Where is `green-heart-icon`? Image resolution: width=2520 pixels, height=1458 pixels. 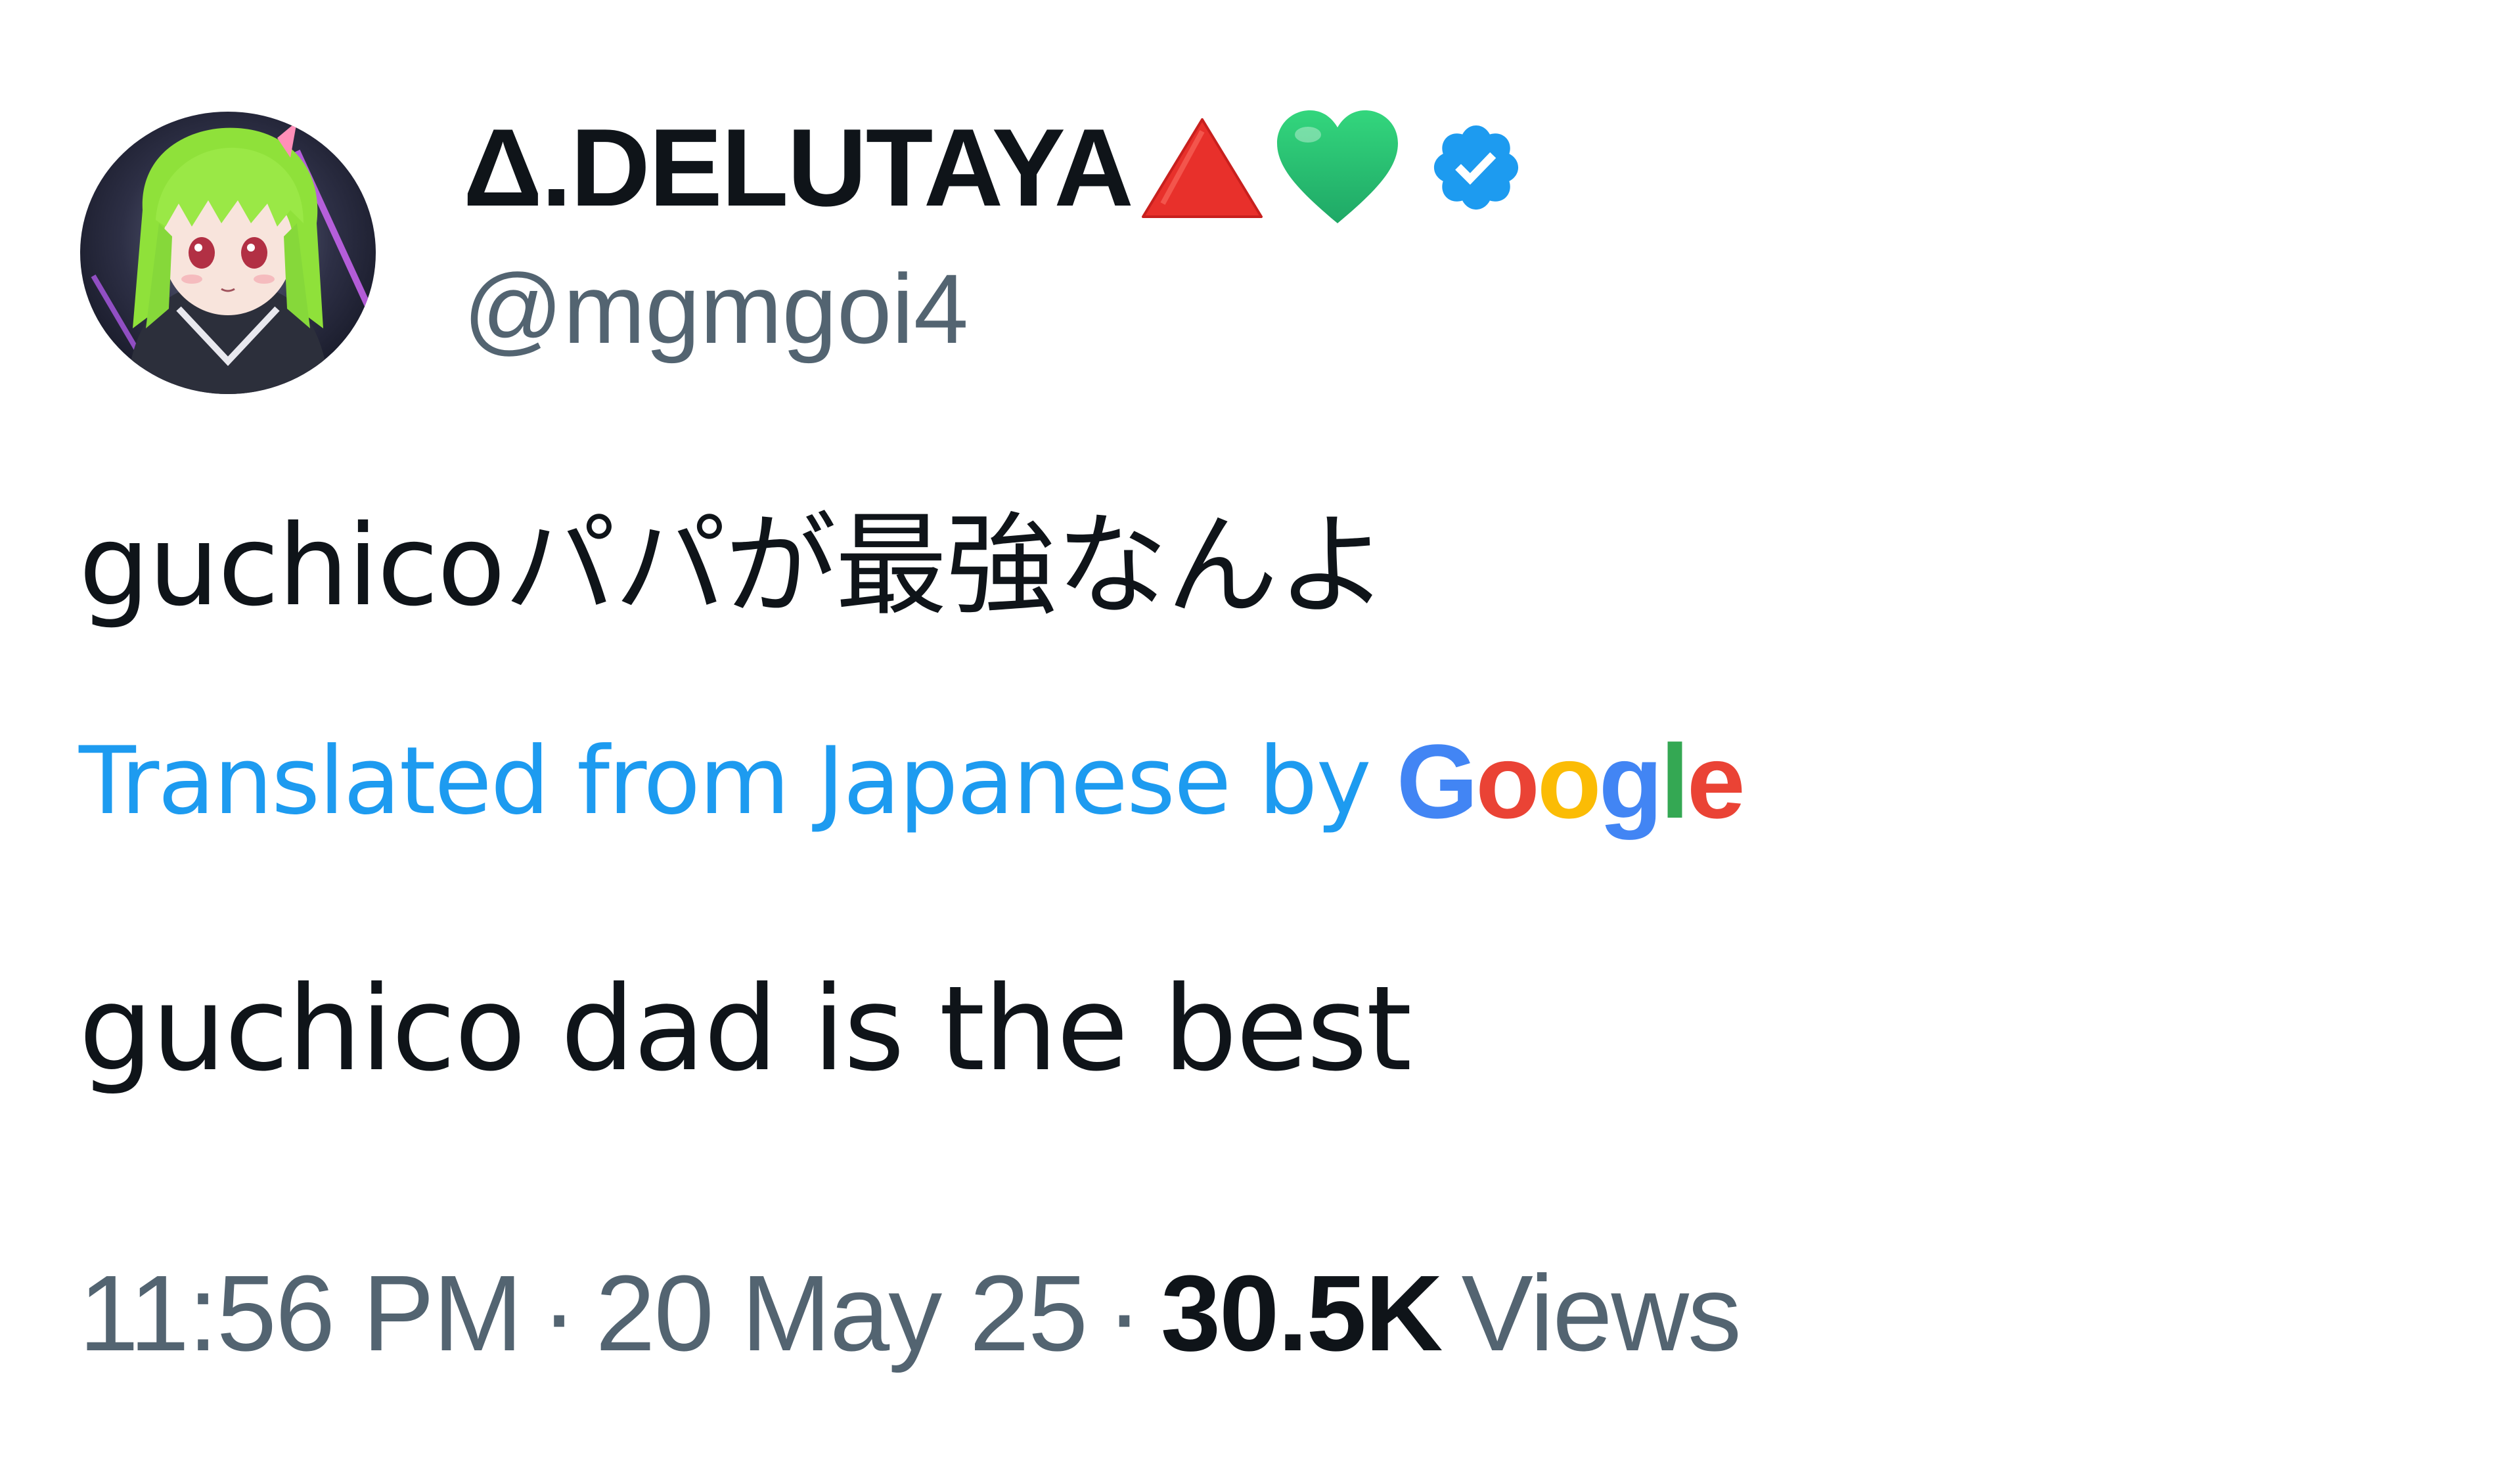 green-heart-icon is located at coordinates (1337, 167).